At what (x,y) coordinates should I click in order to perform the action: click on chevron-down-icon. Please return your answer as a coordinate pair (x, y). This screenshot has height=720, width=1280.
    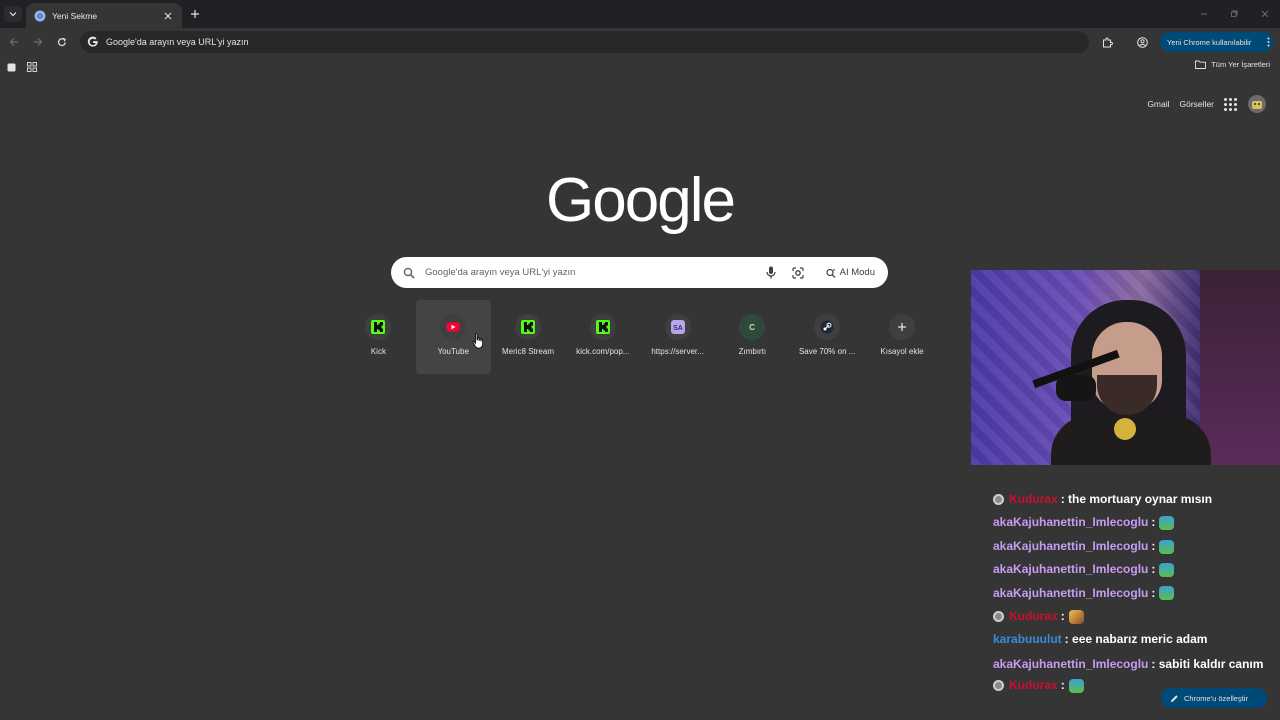
    Looking at the image, I should click on (13, 14).